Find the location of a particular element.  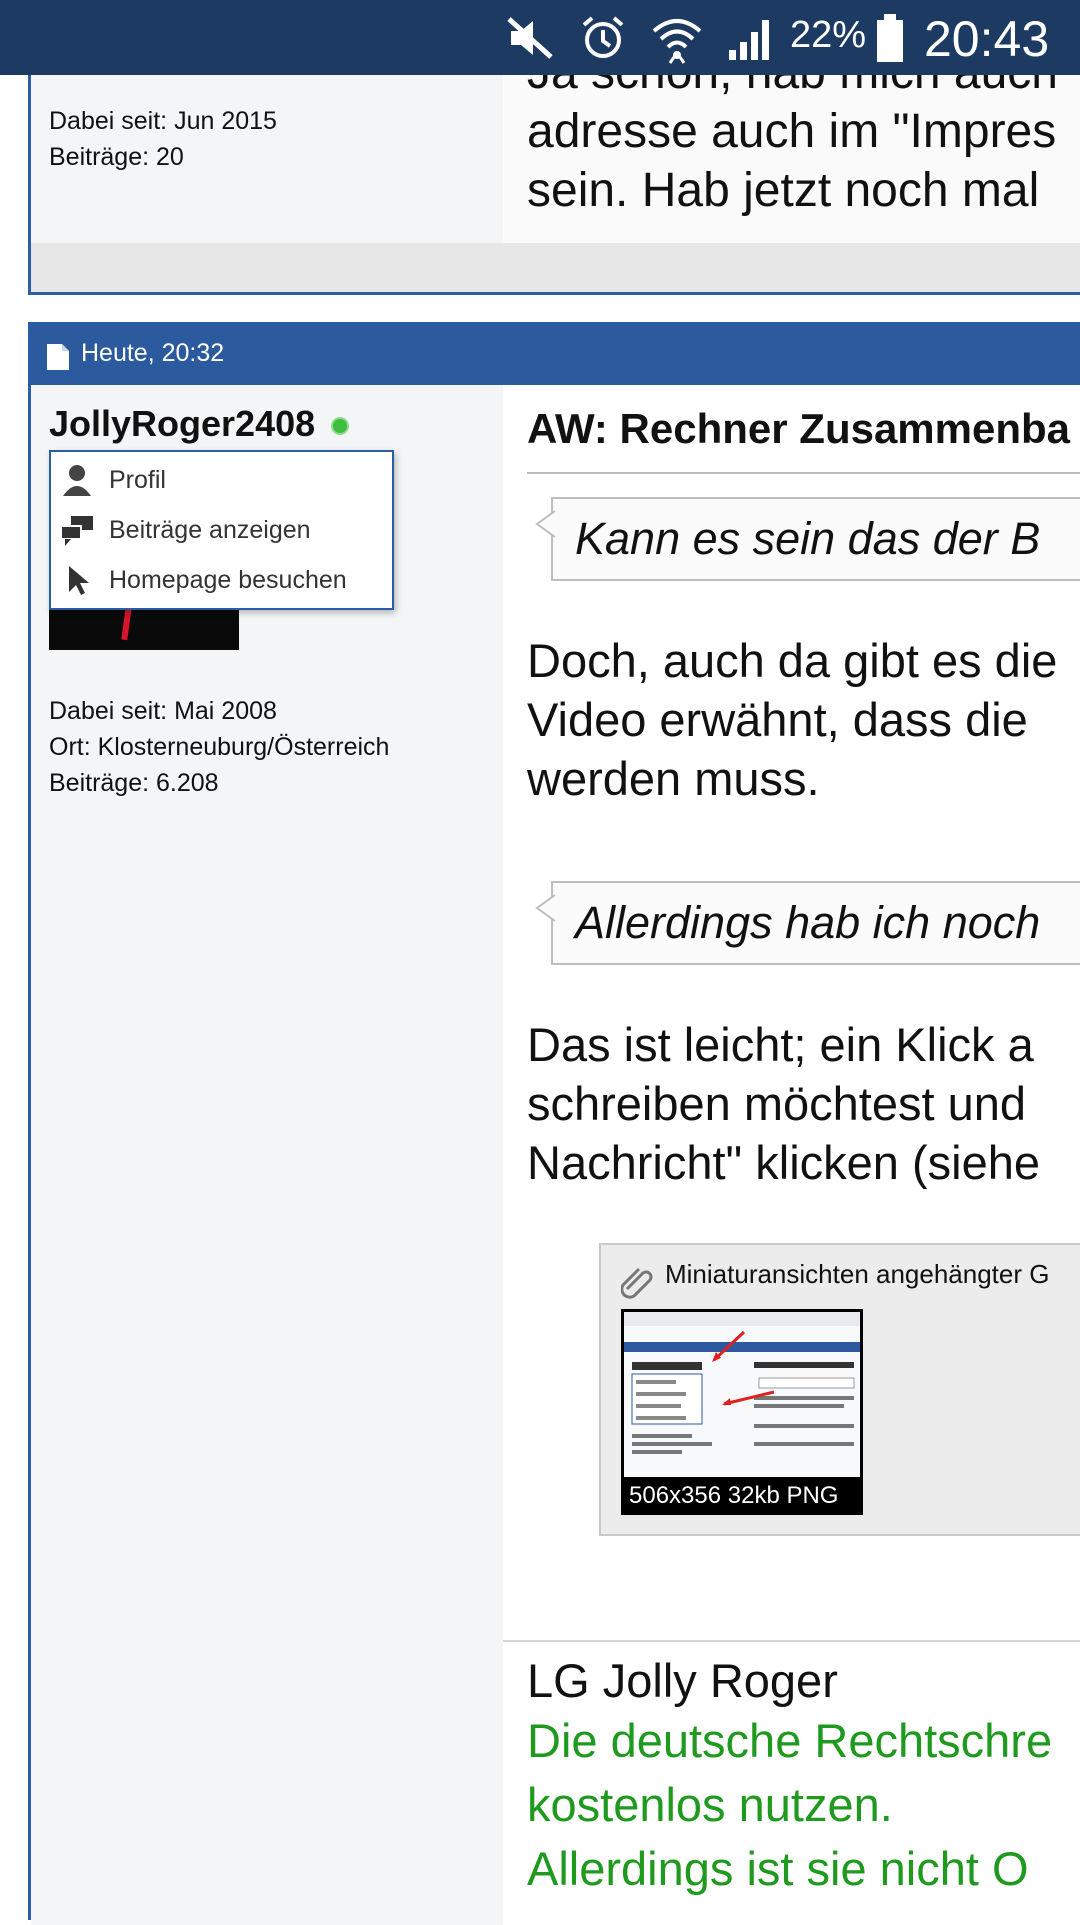

menu-item-label: Homepage besuchen is located at coordinates (228, 579).